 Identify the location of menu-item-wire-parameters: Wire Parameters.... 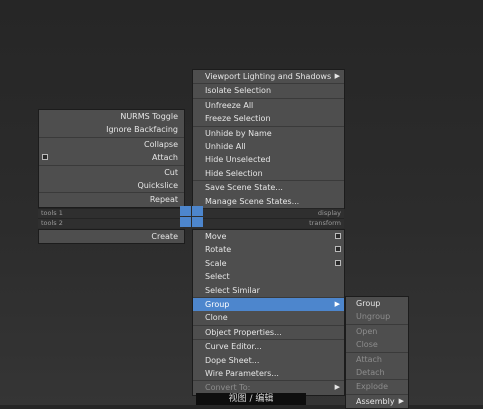
(268, 373).